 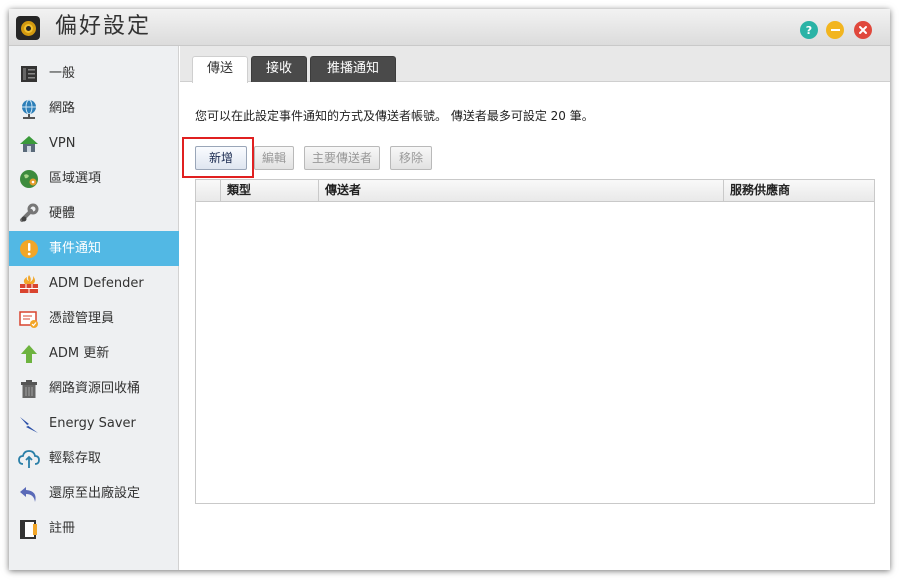 I want to click on update-arrow-icon, so click(x=29, y=354).